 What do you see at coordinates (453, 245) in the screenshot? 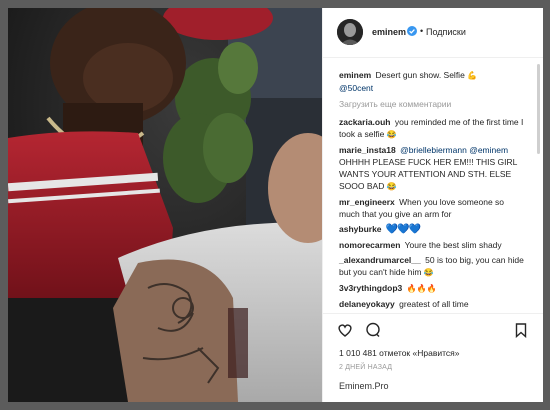
I see `comment-text: Youre the best slim shady` at bounding box center [453, 245].